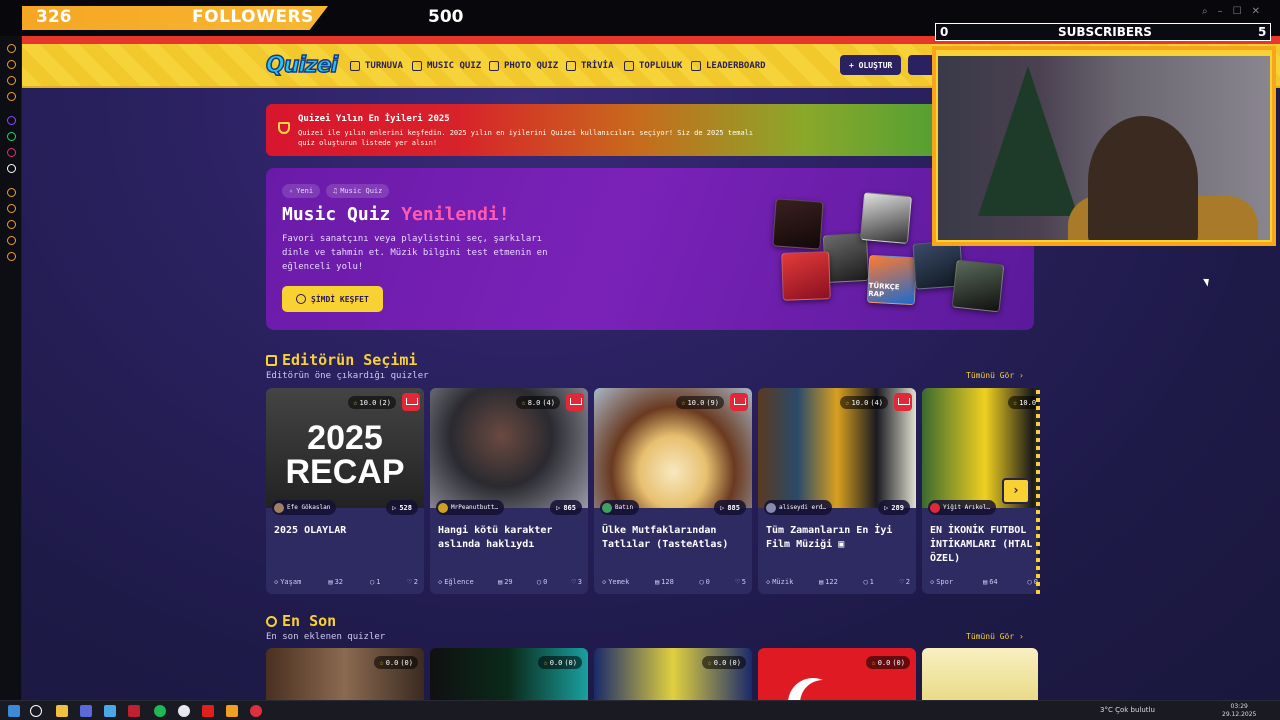  What do you see at coordinates (332, 299) in the screenshot?
I see `discover-now-button: ŞİMDİ KEŞFET` at bounding box center [332, 299].